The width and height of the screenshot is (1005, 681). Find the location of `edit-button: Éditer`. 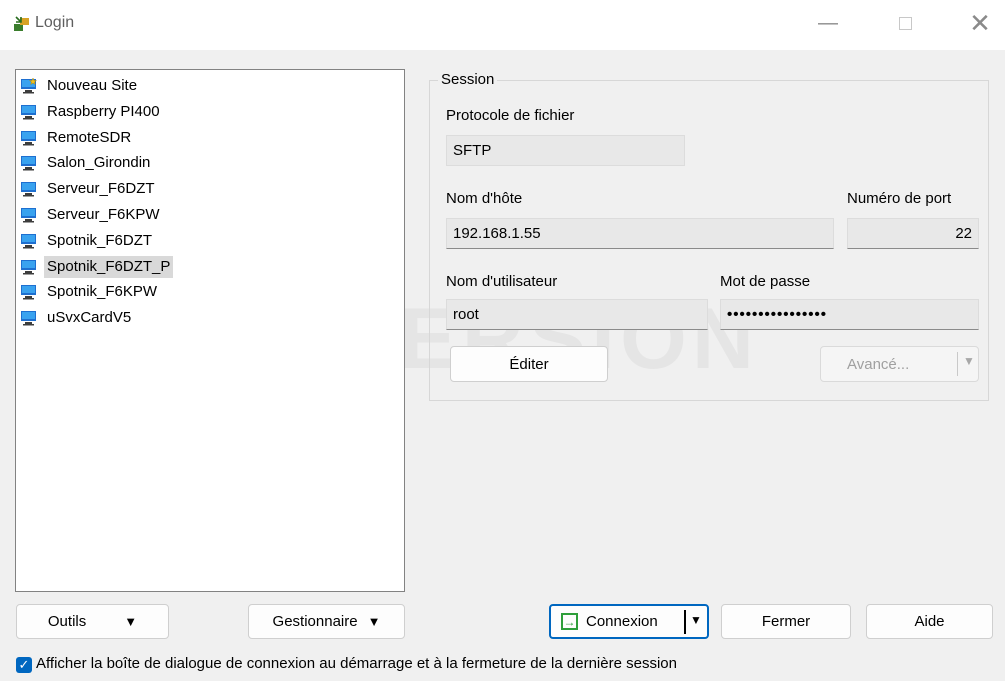

edit-button: Éditer is located at coordinates (529, 364).